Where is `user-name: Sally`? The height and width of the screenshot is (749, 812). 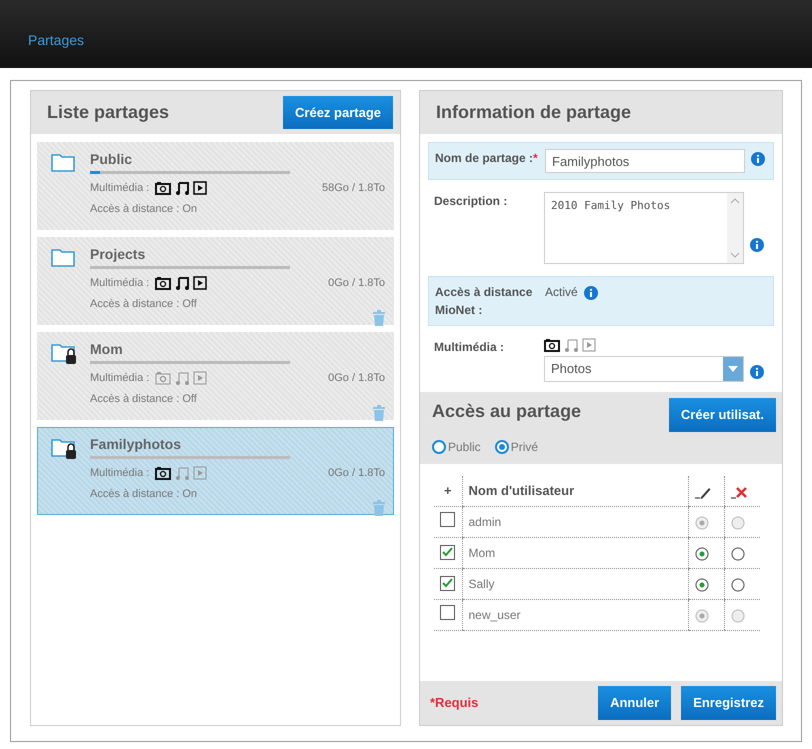 user-name: Sally is located at coordinates (575, 584).